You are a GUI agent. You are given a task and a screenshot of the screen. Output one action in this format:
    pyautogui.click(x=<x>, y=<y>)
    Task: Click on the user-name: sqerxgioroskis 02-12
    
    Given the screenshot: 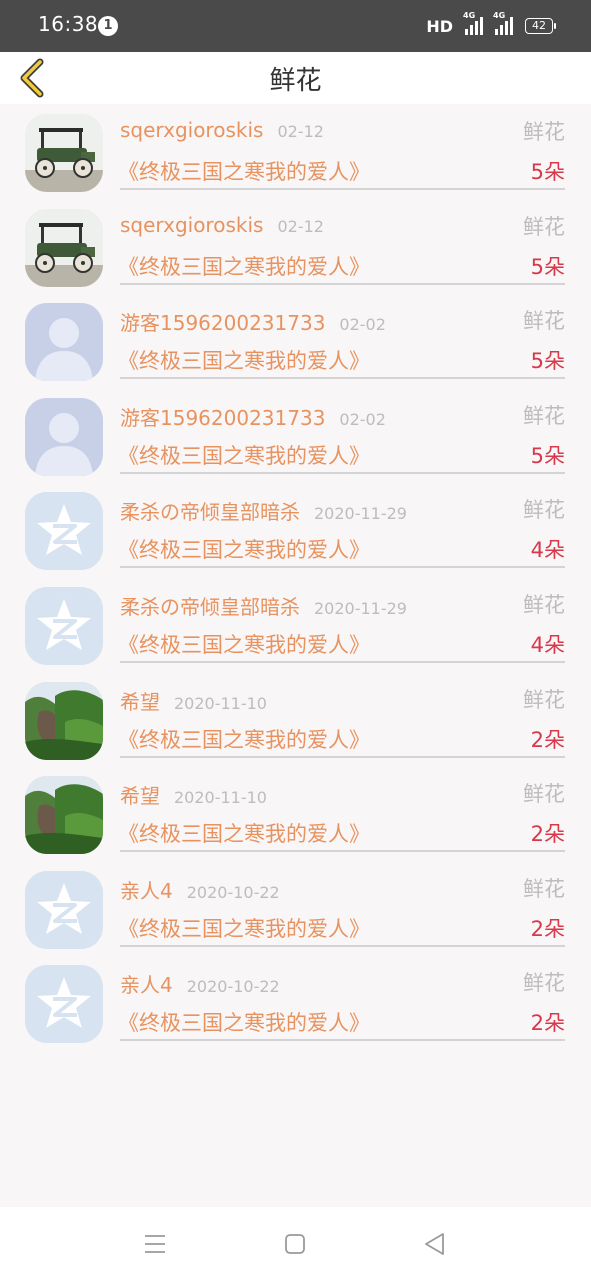 What is the action you would take?
    pyautogui.click(x=222, y=225)
    